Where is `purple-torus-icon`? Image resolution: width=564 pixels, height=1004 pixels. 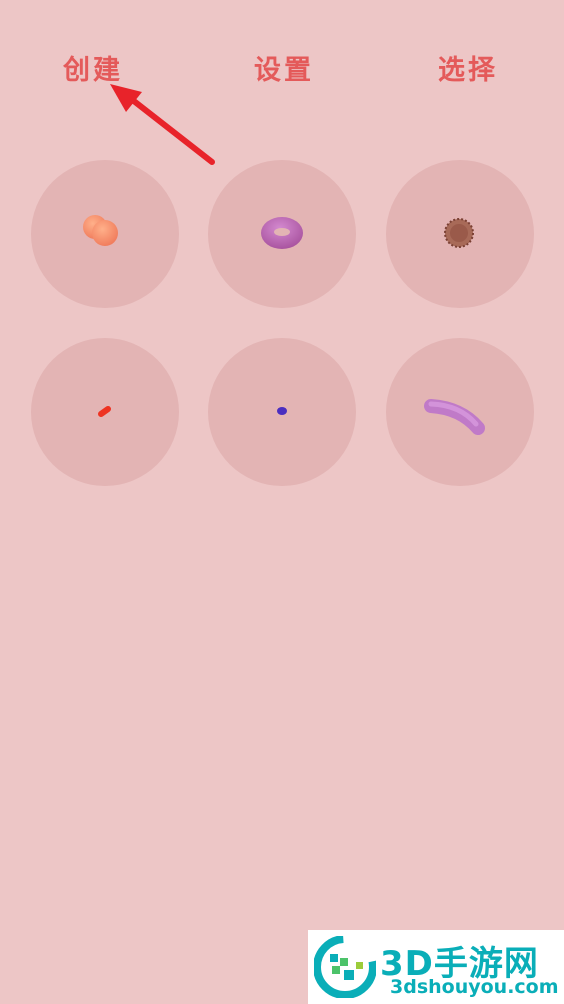 purple-torus-icon is located at coordinates (282, 233).